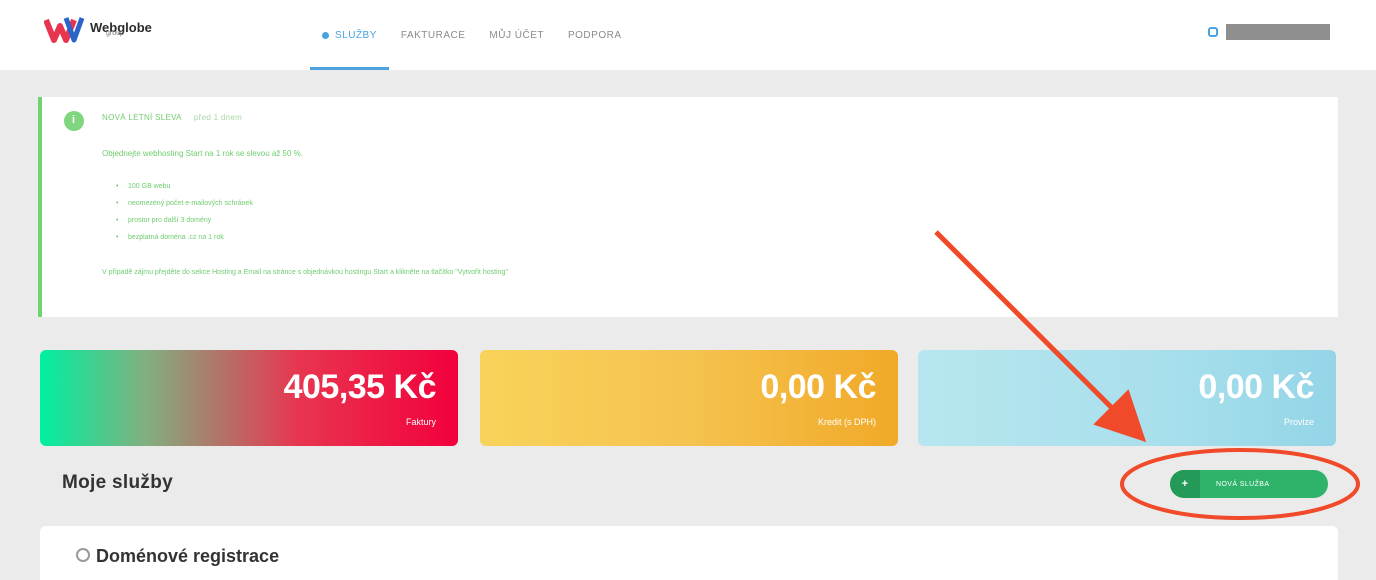 The image size is (1376, 580). What do you see at coordinates (184, 208) in the screenshot?
I see `list-item: neomezený počet e-mailových schránek` at bounding box center [184, 208].